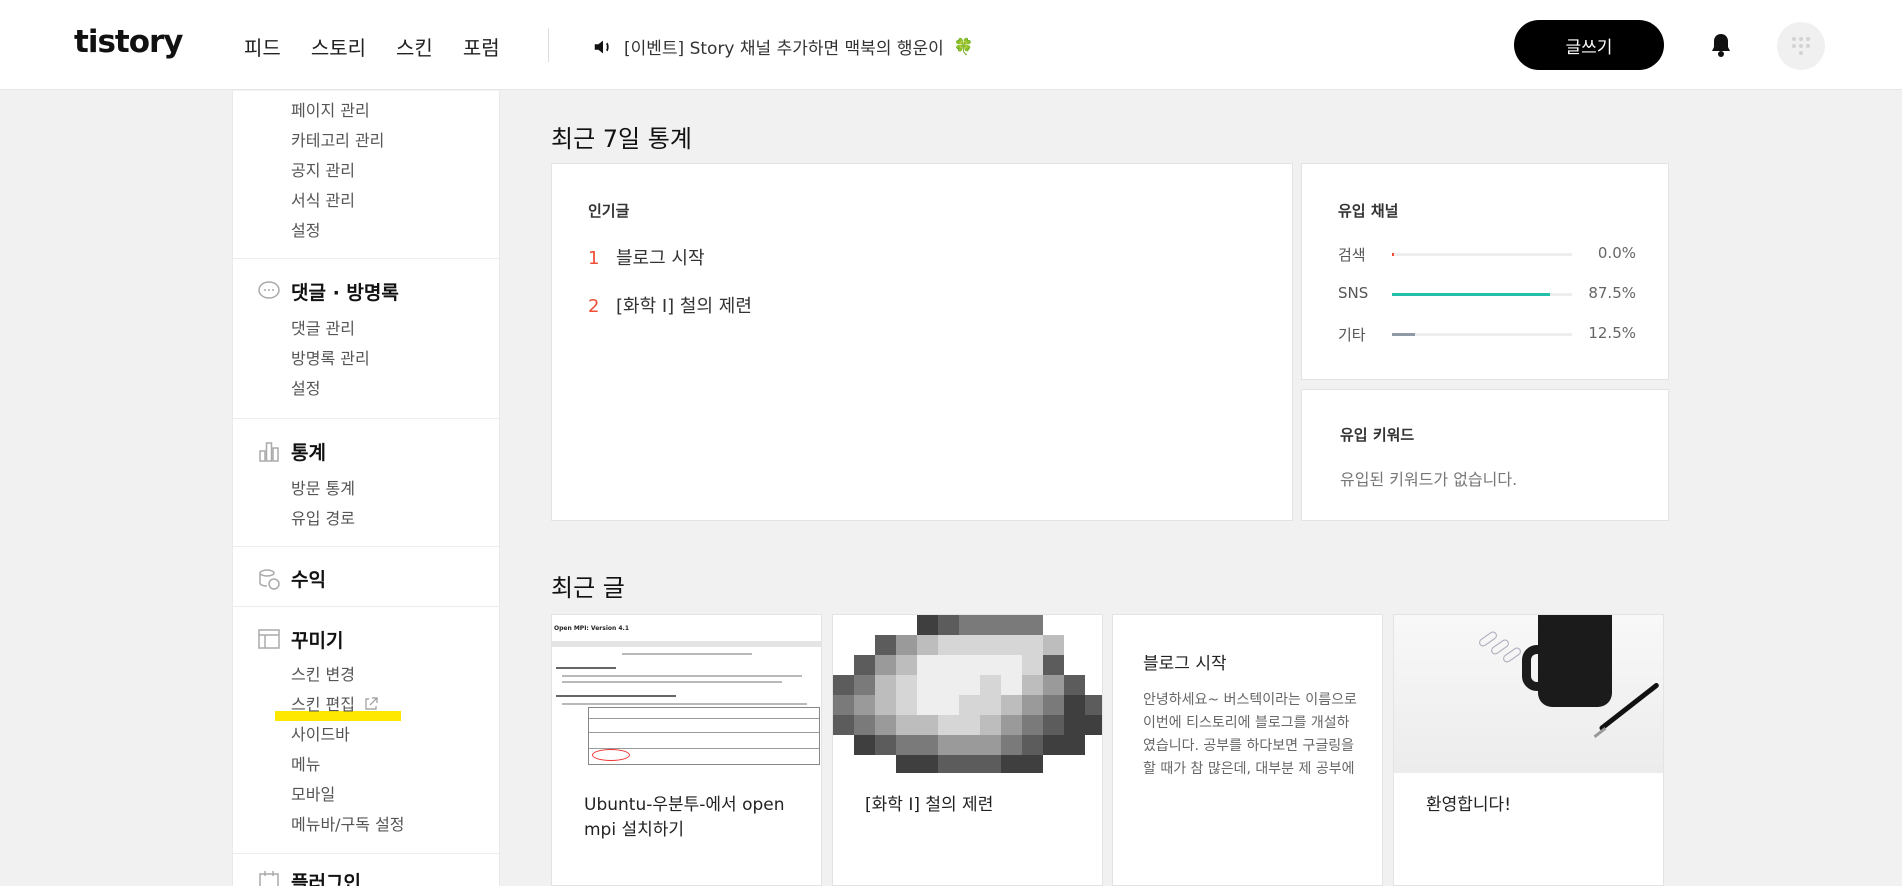  Describe the element at coordinates (320, 733) in the screenshot. I see `sidebar-item-sidebar: 사이드바` at that location.